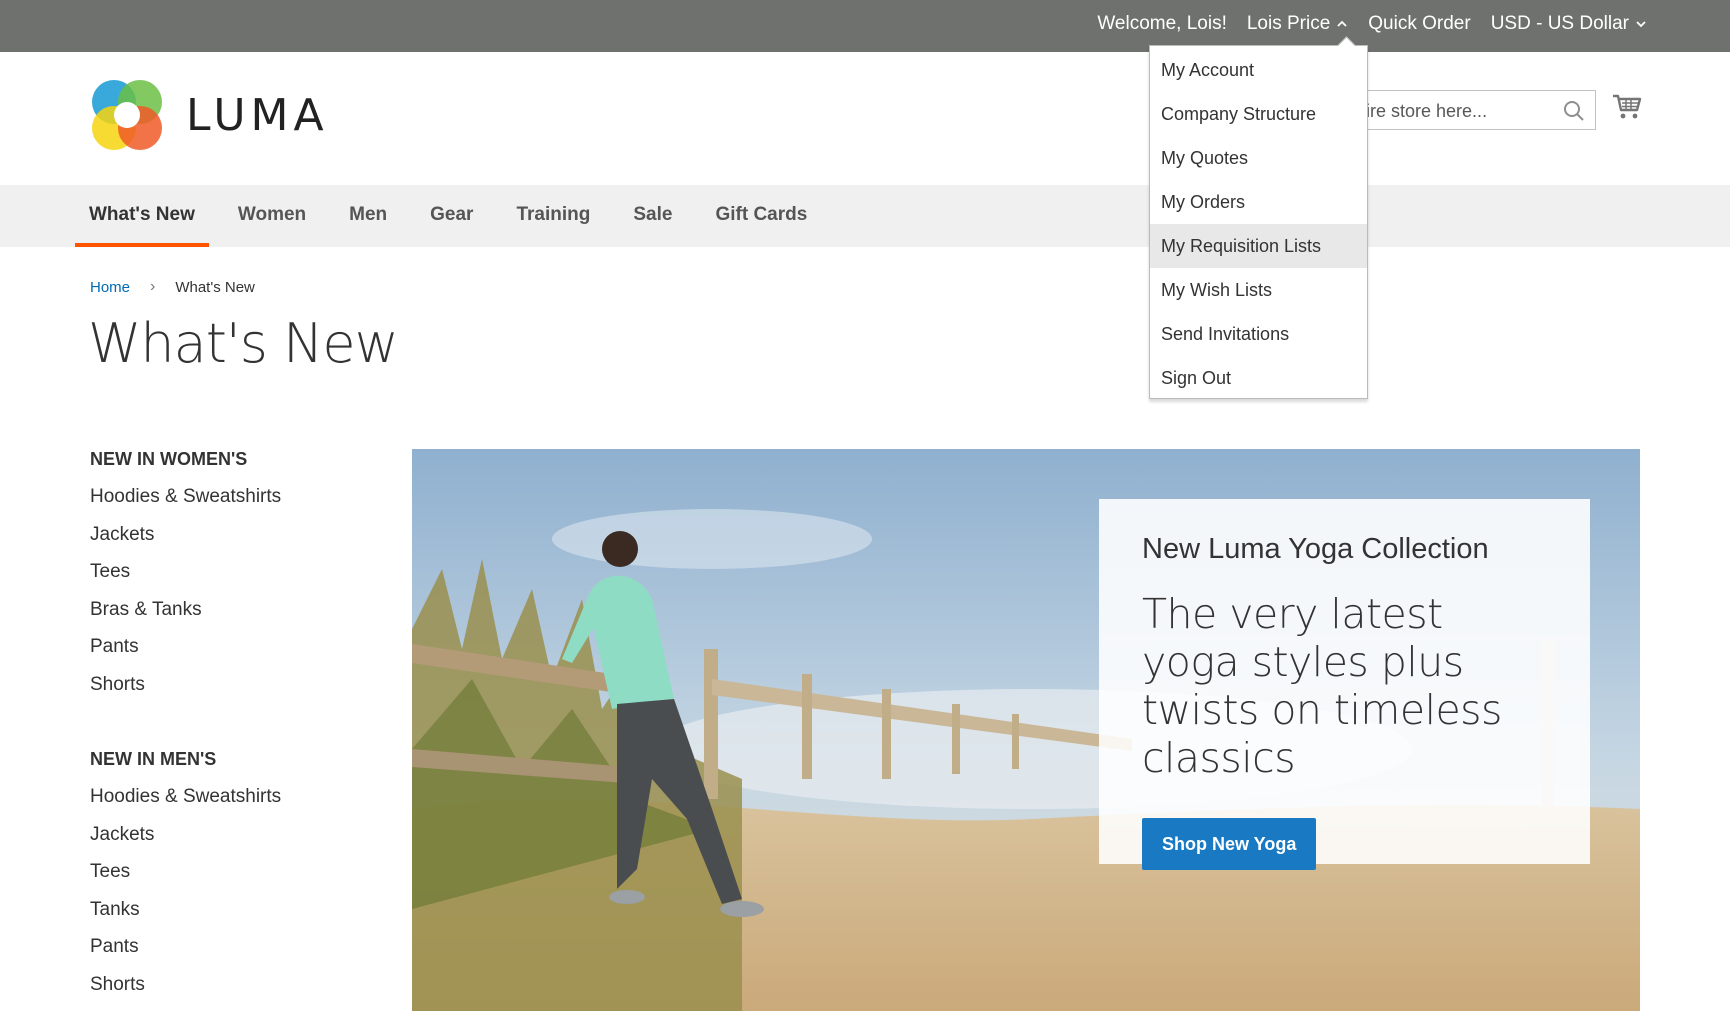 Image resolution: width=1730 pixels, height=1029 pixels. What do you see at coordinates (185, 610) in the screenshot?
I see `sidebar-item-women-bras-tanks: Bras & Tanks` at bounding box center [185, 610].